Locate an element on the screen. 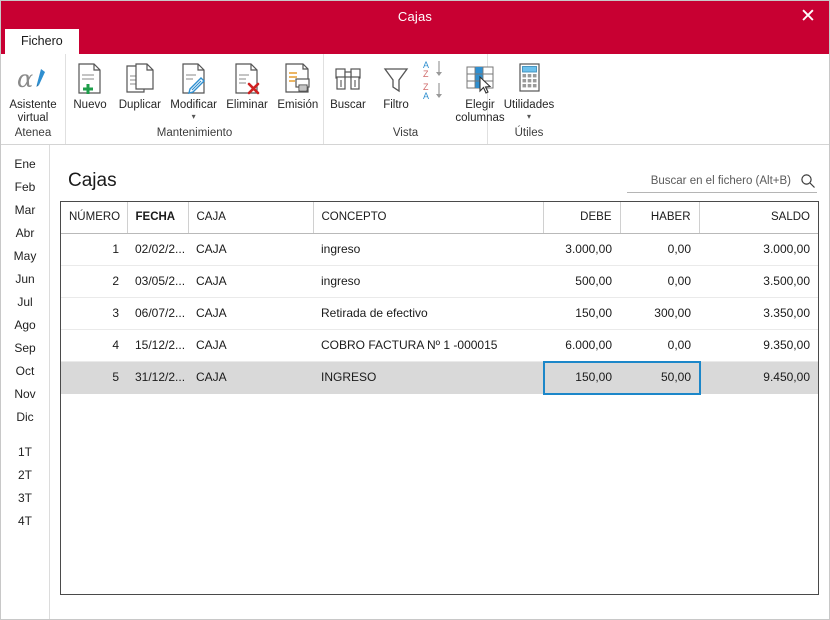 The image size is (830, 620). duplicate-document-icon is located at coordinates (140, 79).